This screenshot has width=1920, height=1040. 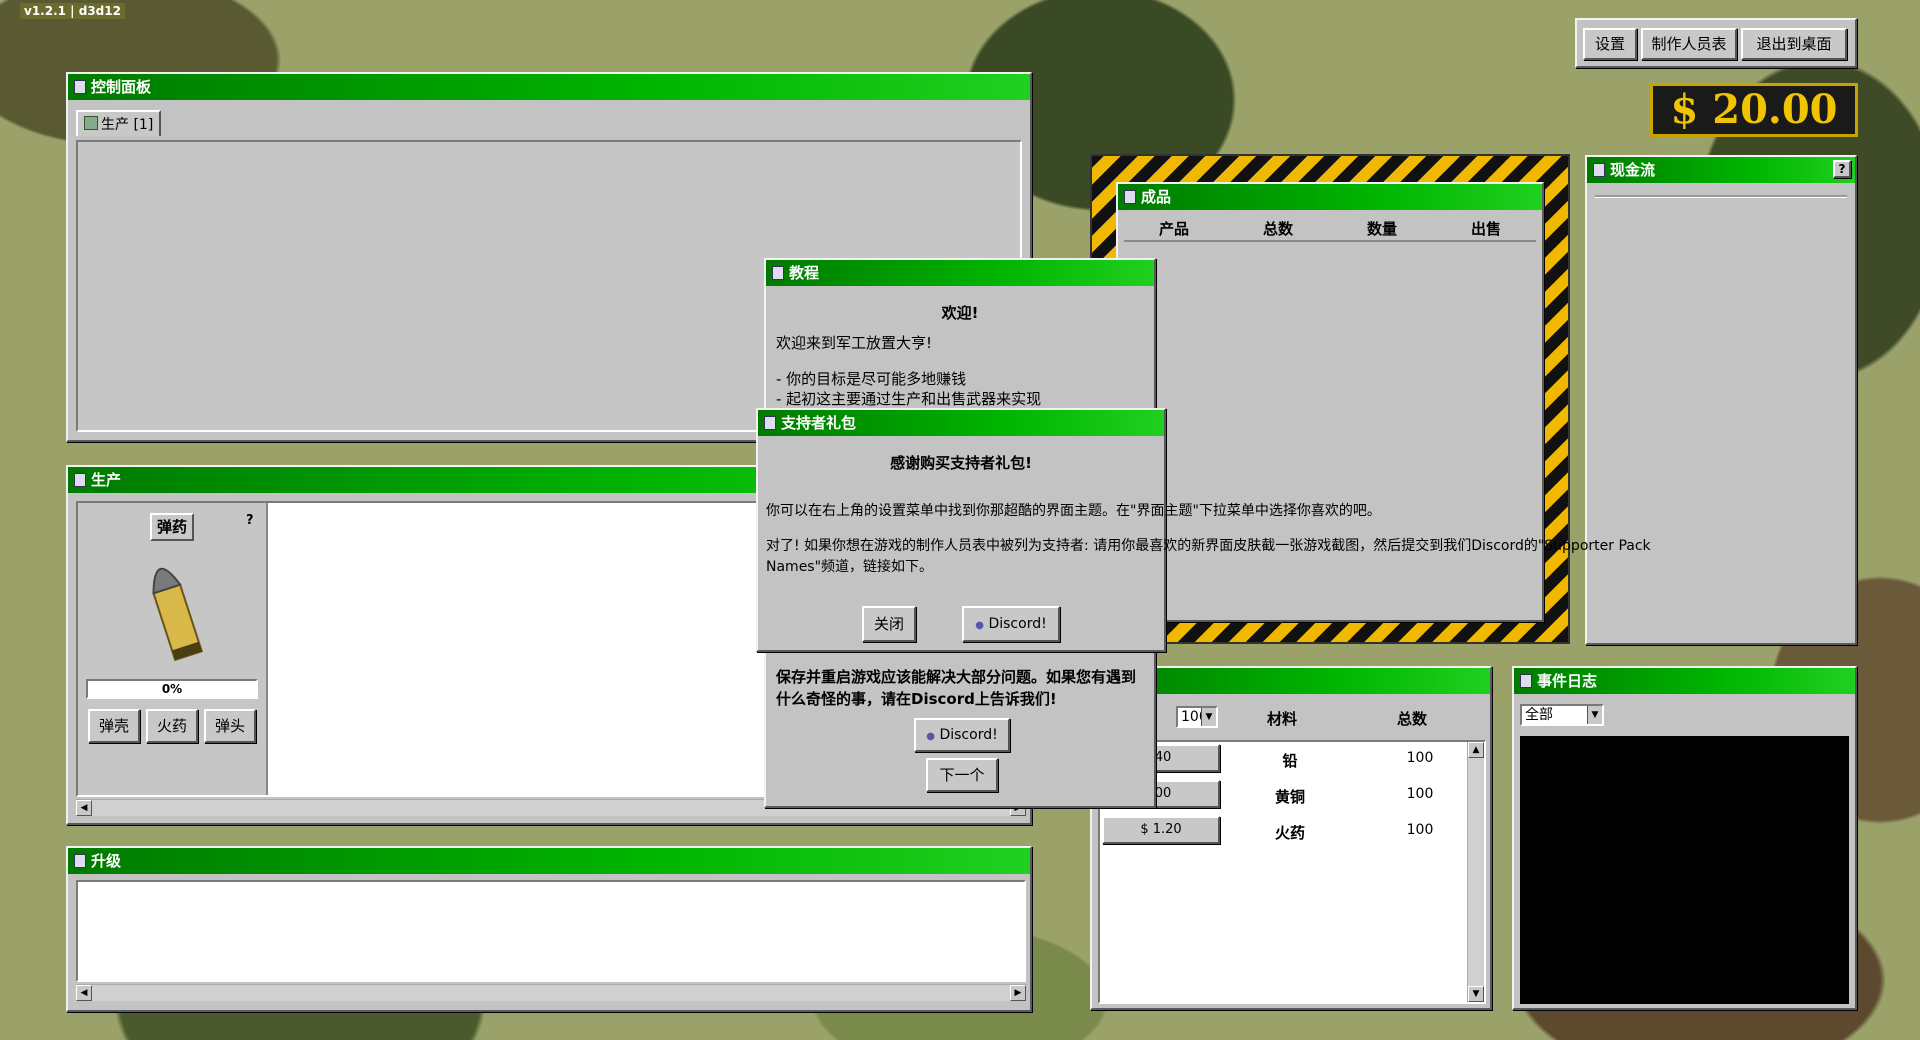 What do you see at coordinates (1486, 228) in the screenshot?
I see `column-header-sell: 出售` at bounding box center [1486, 228].